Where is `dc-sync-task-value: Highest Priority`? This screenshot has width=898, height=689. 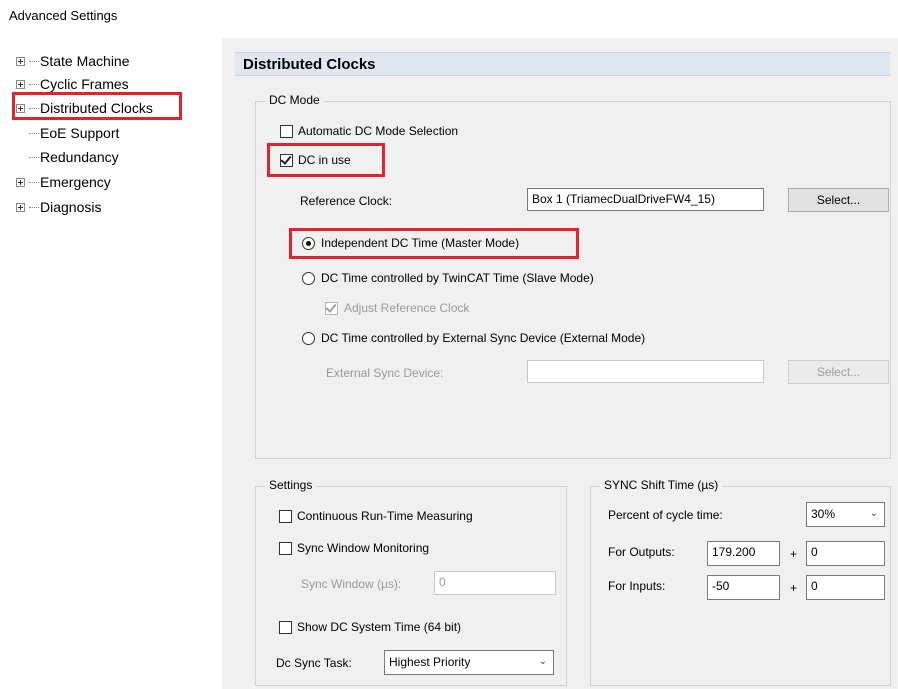 dc-sync-task-value: Highest Priority is located at coordinates (430, 662).